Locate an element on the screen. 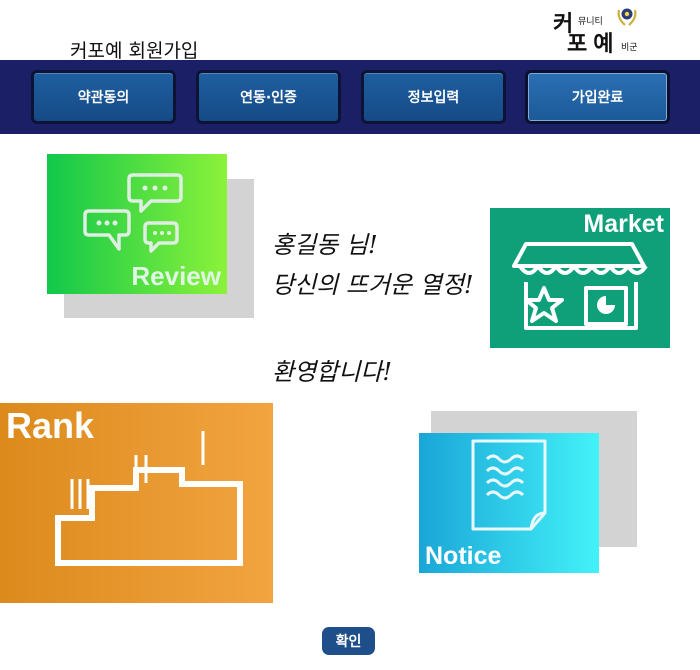 This screenshot has height=670, width=700. notice-label: Notice is located at coordinates (463, 556).